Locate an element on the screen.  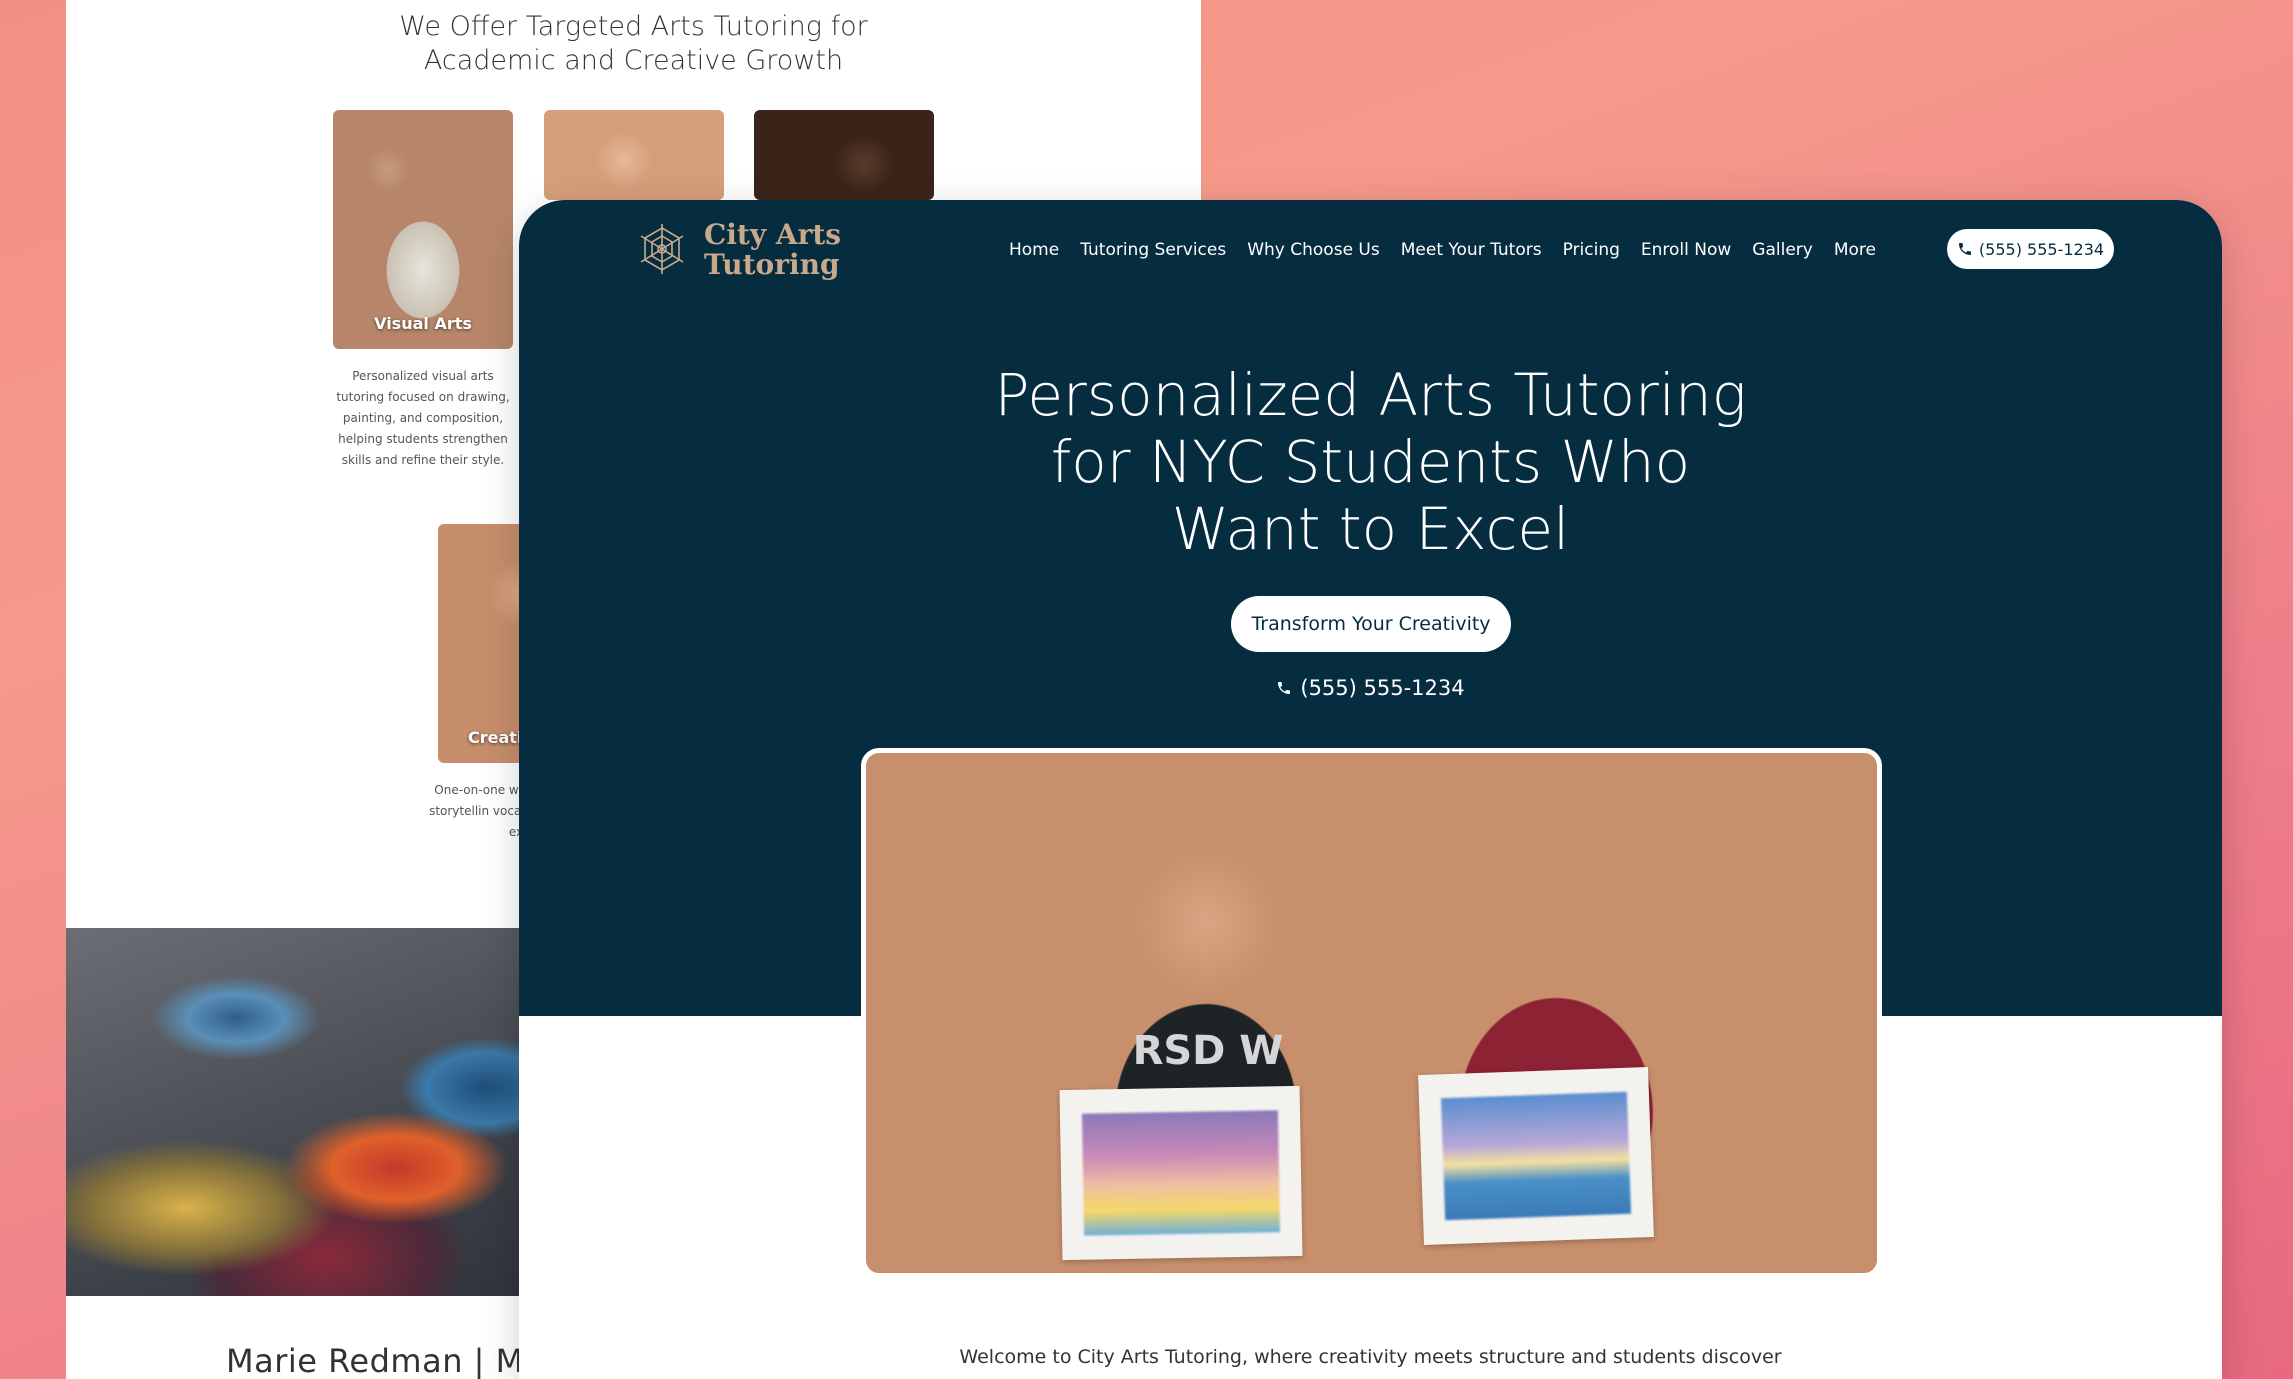
visual-arts-card-image: Visual Arts is located at coordinates (423, 229).